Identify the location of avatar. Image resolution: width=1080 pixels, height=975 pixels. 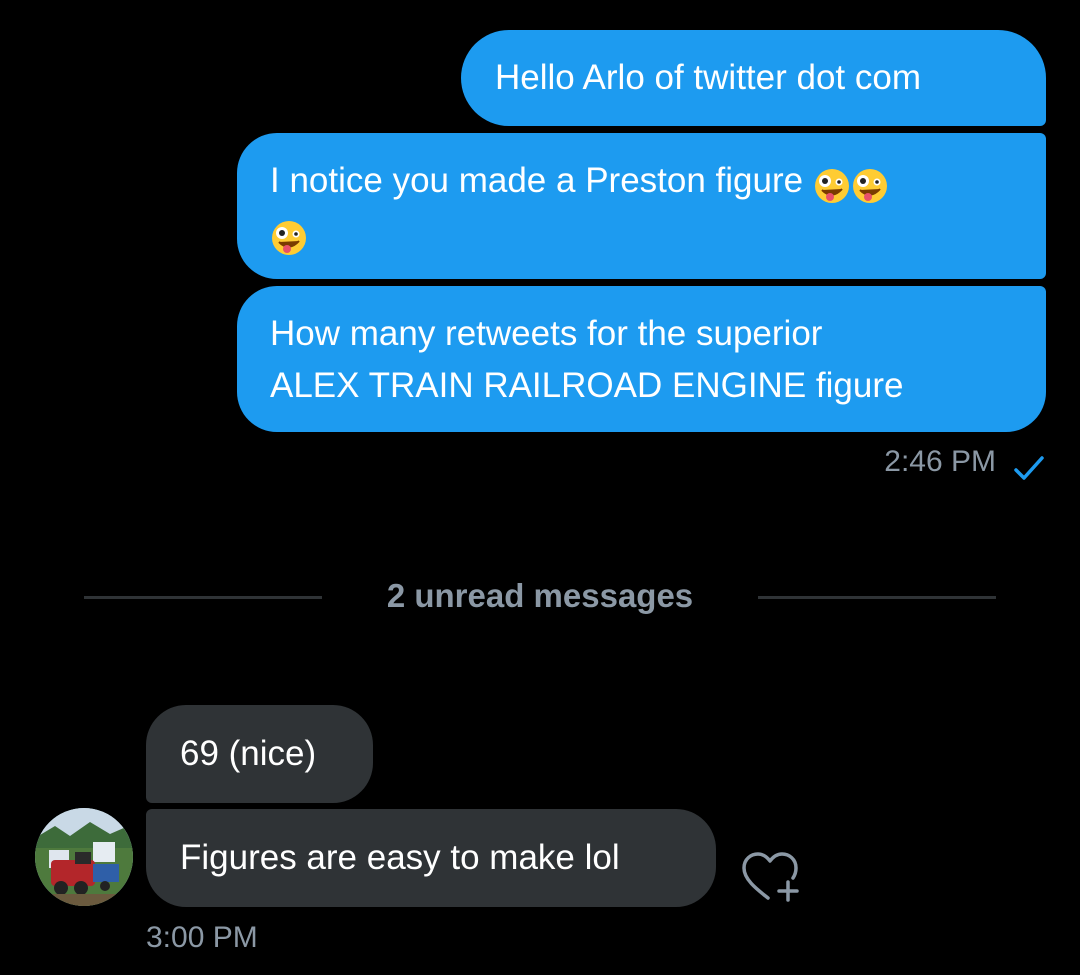
(84, 857).